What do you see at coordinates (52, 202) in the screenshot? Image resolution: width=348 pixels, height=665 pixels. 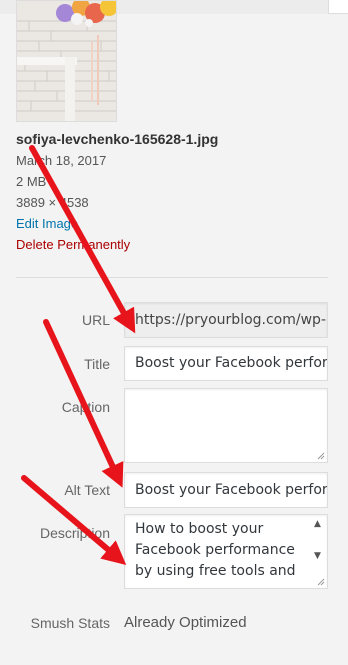 I see `image-dimensions: 3889 × 4538` at bounding box center [52, 202].